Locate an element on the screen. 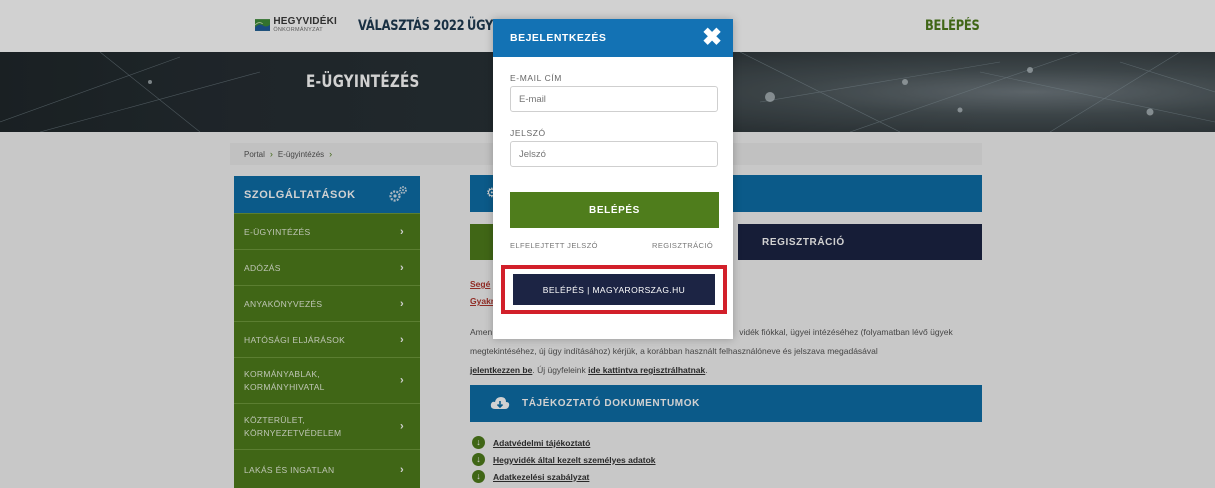 The height and width of the screenshot is (488, 1215). password-label: JELSZÓ is located at coordinates (528, 133).